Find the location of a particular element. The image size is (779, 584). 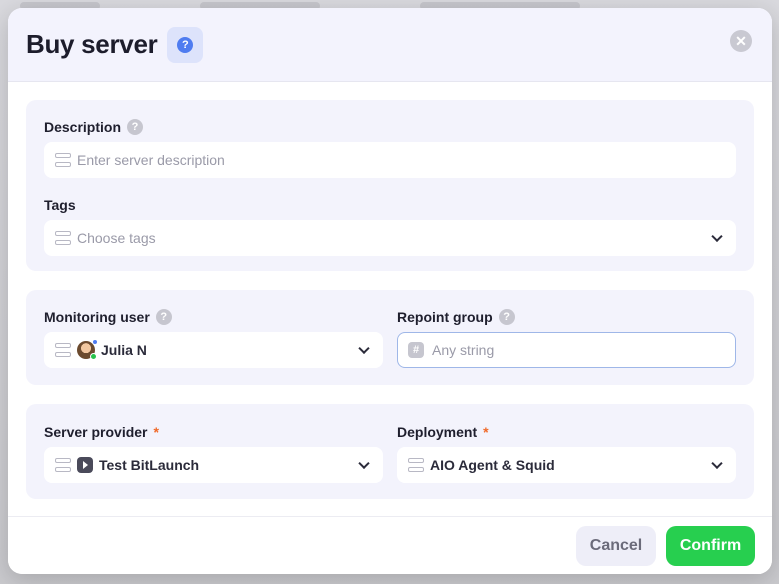

monitoring-user-col: Monitoring user ? Julia N is located at coordinates (213, 337).